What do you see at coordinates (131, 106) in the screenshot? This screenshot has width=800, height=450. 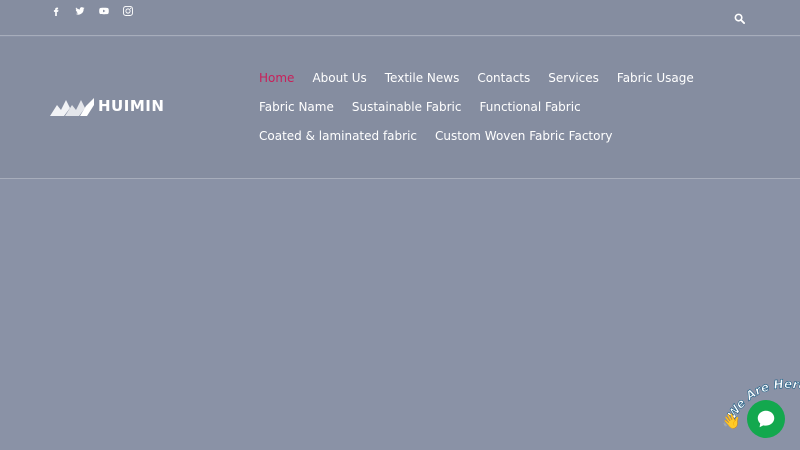 I see `logo-text: HUIMIN` at bounding box center [131, 106].